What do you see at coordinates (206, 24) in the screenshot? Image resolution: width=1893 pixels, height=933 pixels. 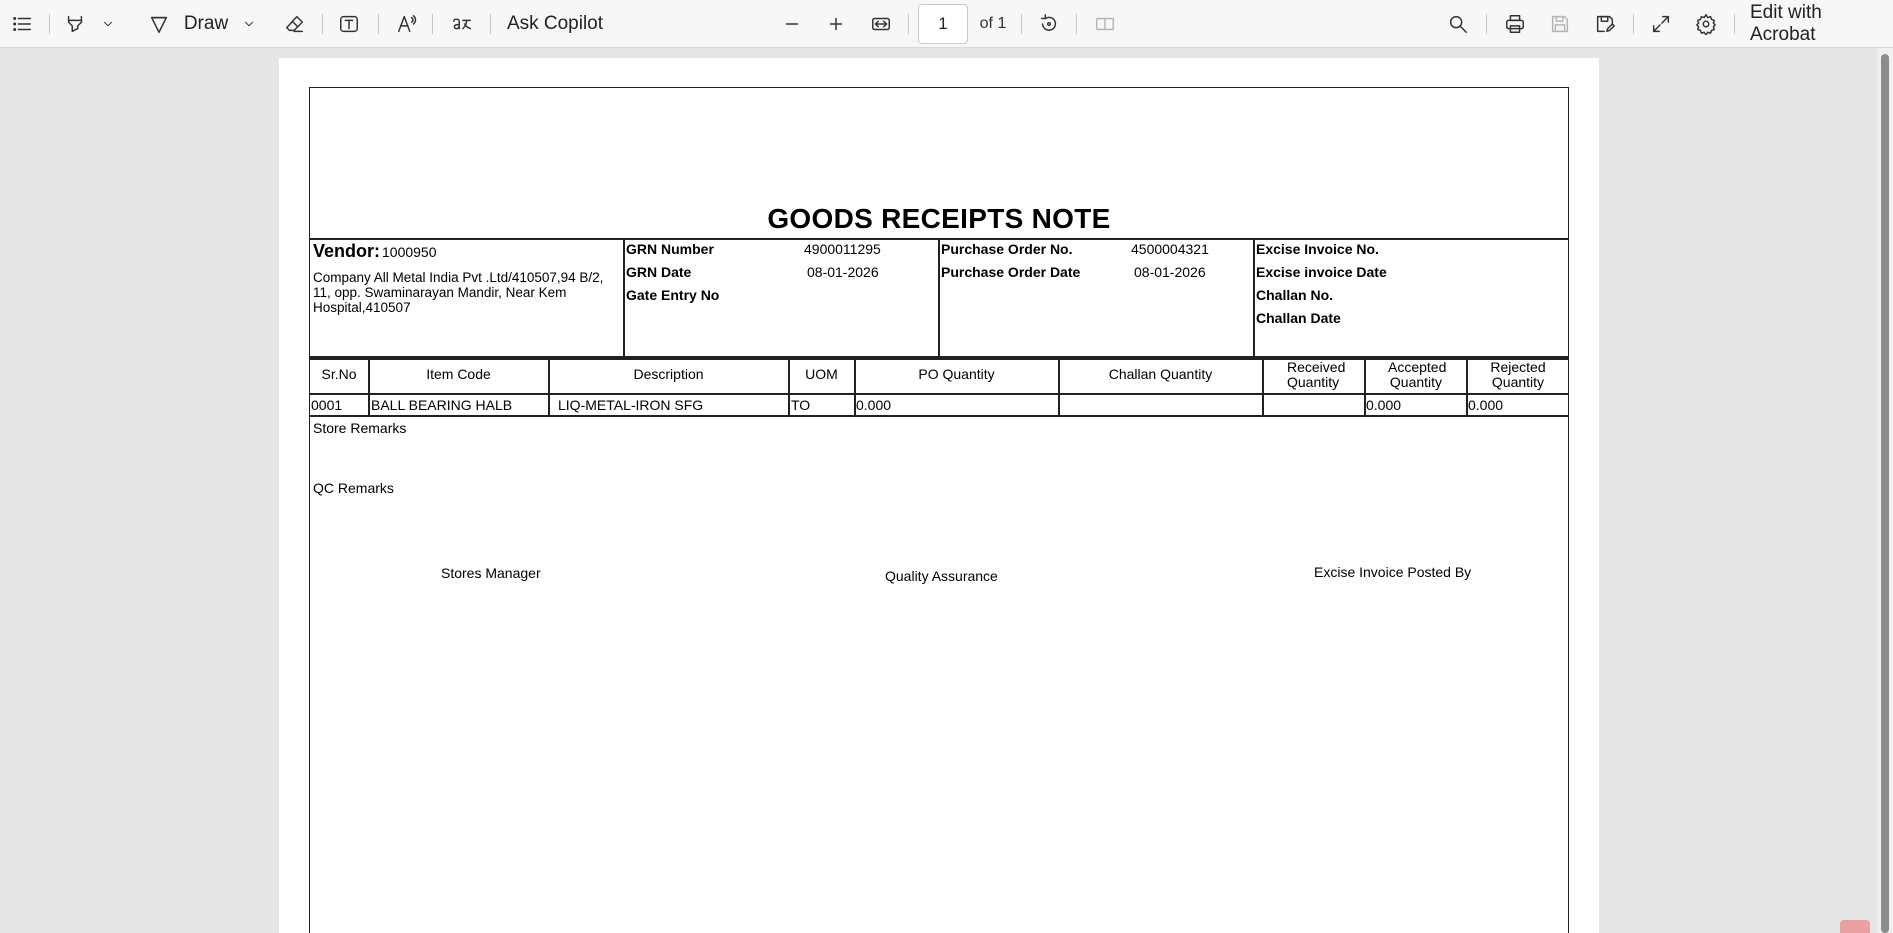 I see `draw-button: Draw` at bounding box center [206, 24].